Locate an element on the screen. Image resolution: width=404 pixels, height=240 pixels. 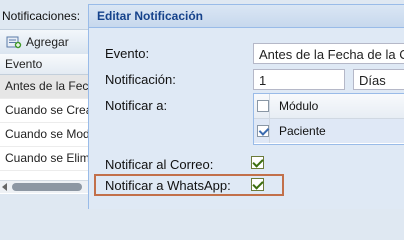
evento-label: Evento: is located at coordinates (127, 53).